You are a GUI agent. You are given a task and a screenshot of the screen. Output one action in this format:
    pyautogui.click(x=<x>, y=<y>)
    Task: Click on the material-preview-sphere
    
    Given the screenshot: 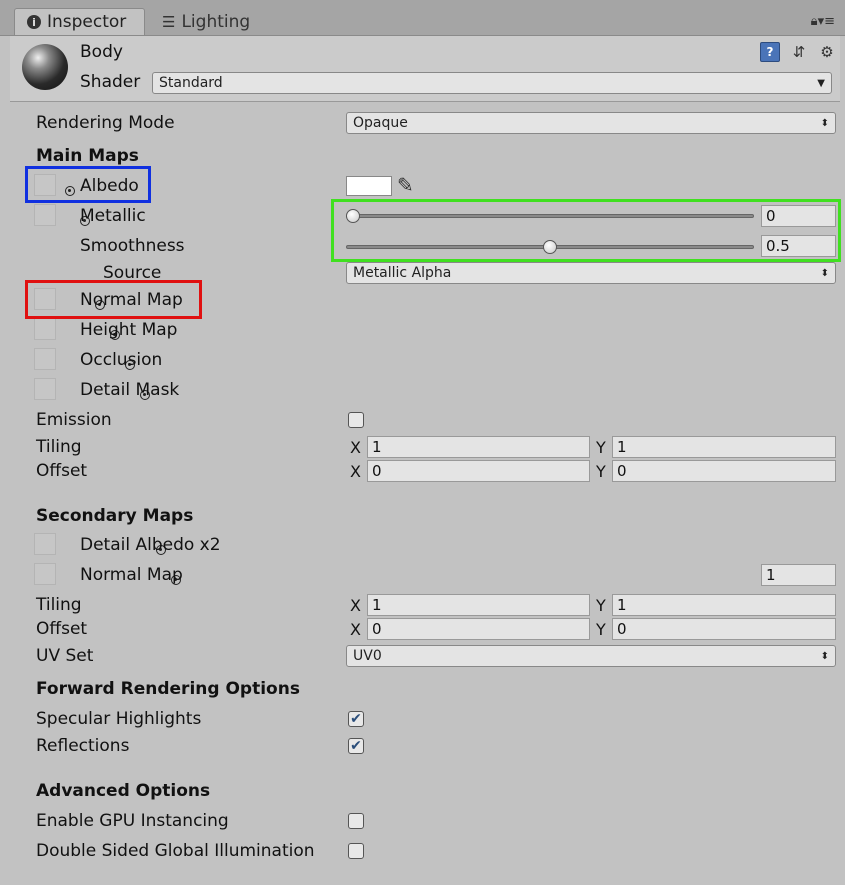 What is the action you would take?
    pyautogui.click(x=45, y=67)
    